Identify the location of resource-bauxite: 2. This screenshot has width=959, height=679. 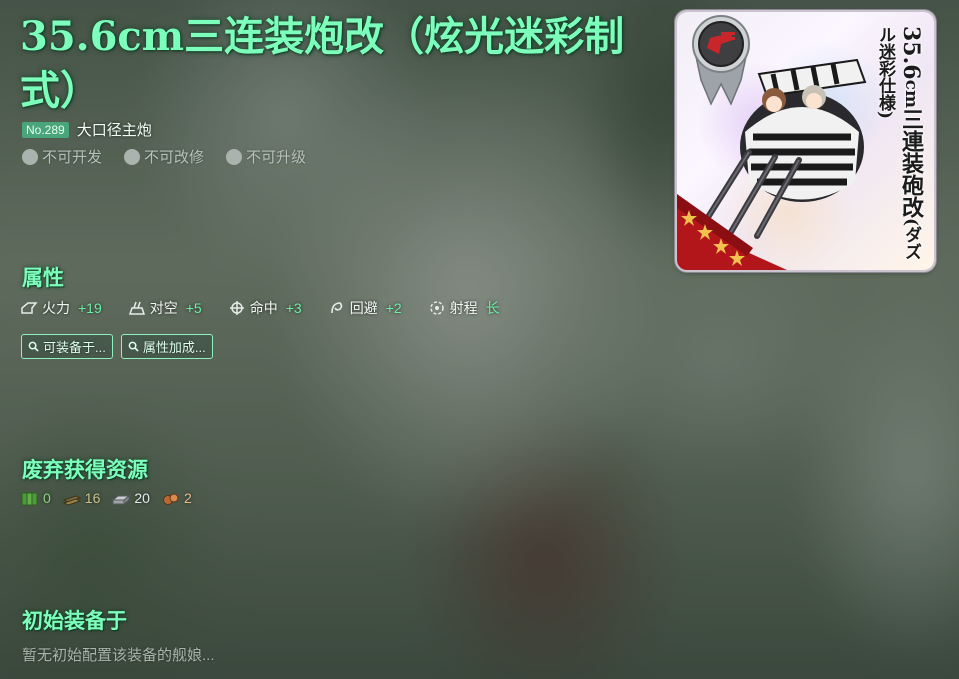
(177, 498).